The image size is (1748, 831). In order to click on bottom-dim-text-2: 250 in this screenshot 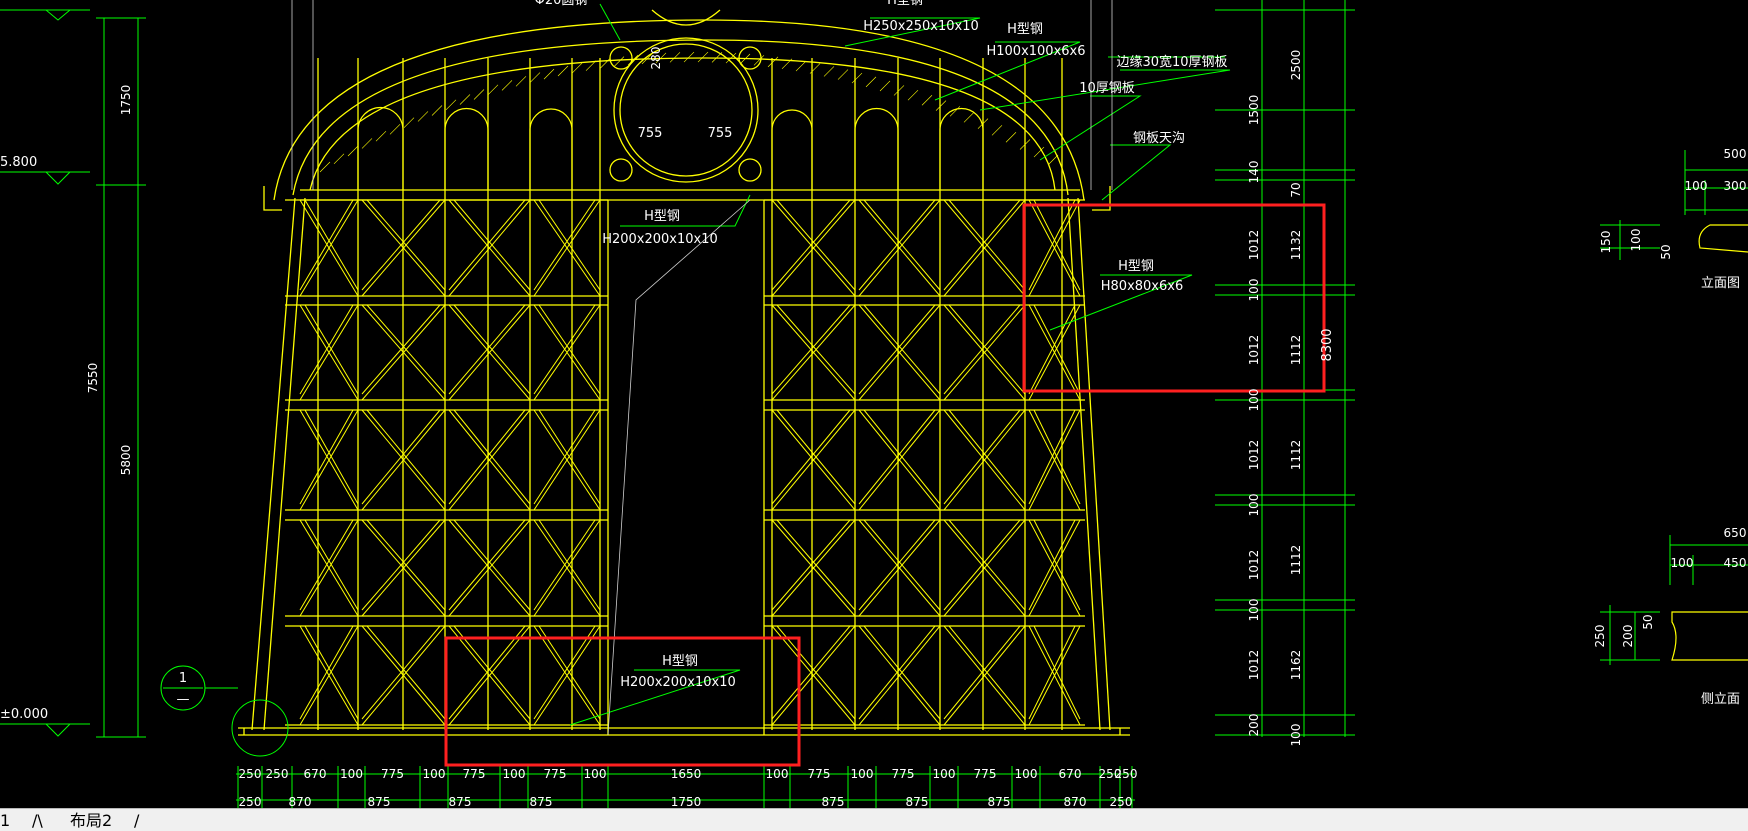, I will do `click(1121, 801)`.